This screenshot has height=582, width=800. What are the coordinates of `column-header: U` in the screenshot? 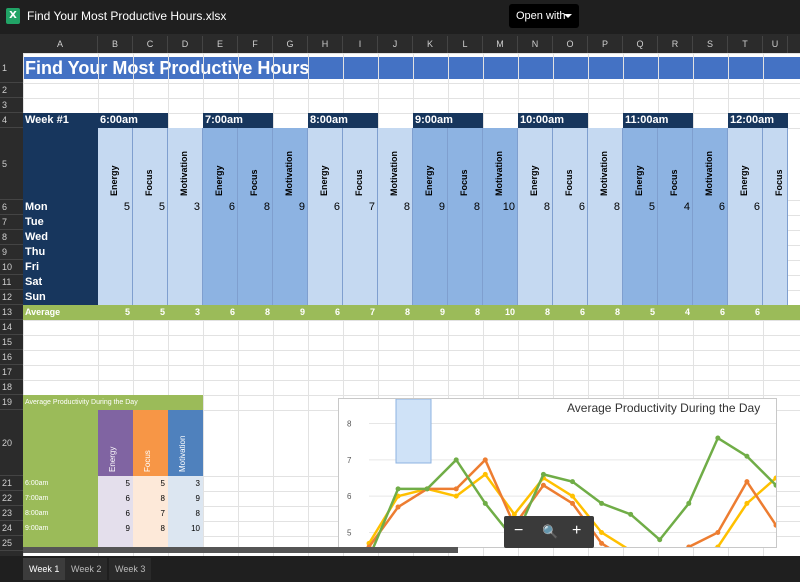 It's located at (775, 44).